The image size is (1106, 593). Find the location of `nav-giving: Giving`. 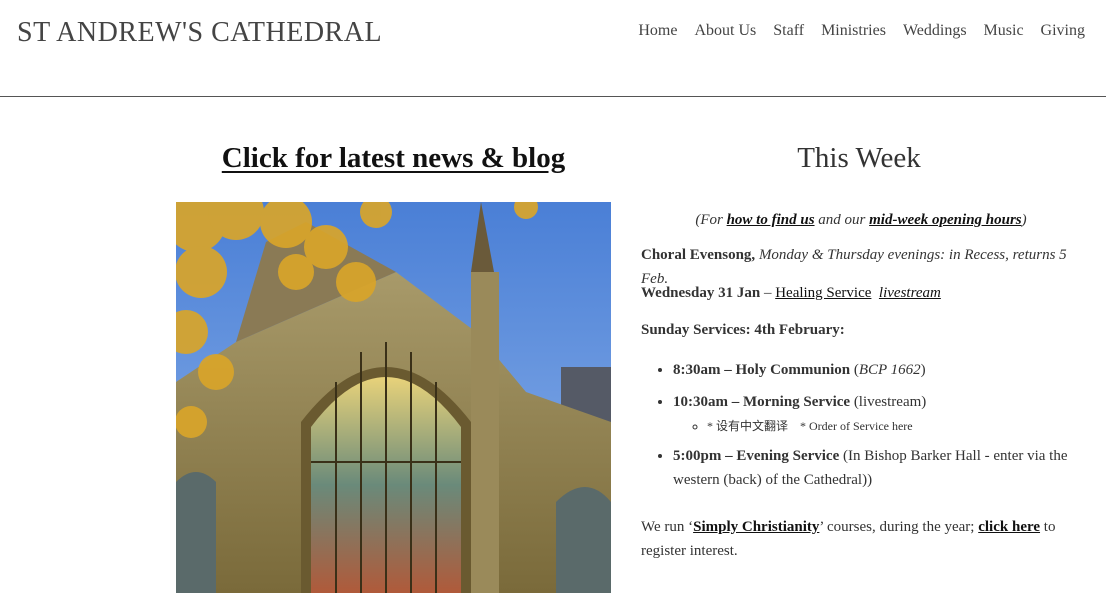

nav-giving: Giving is located at coordinates (1063, 31).